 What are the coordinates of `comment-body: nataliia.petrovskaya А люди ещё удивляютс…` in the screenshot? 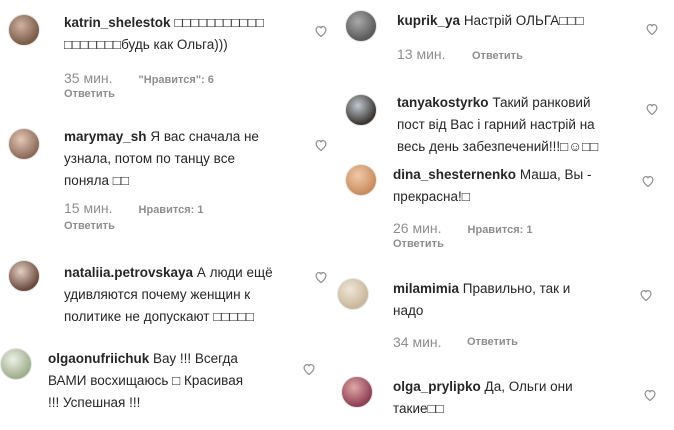 It's located at (168, 295).